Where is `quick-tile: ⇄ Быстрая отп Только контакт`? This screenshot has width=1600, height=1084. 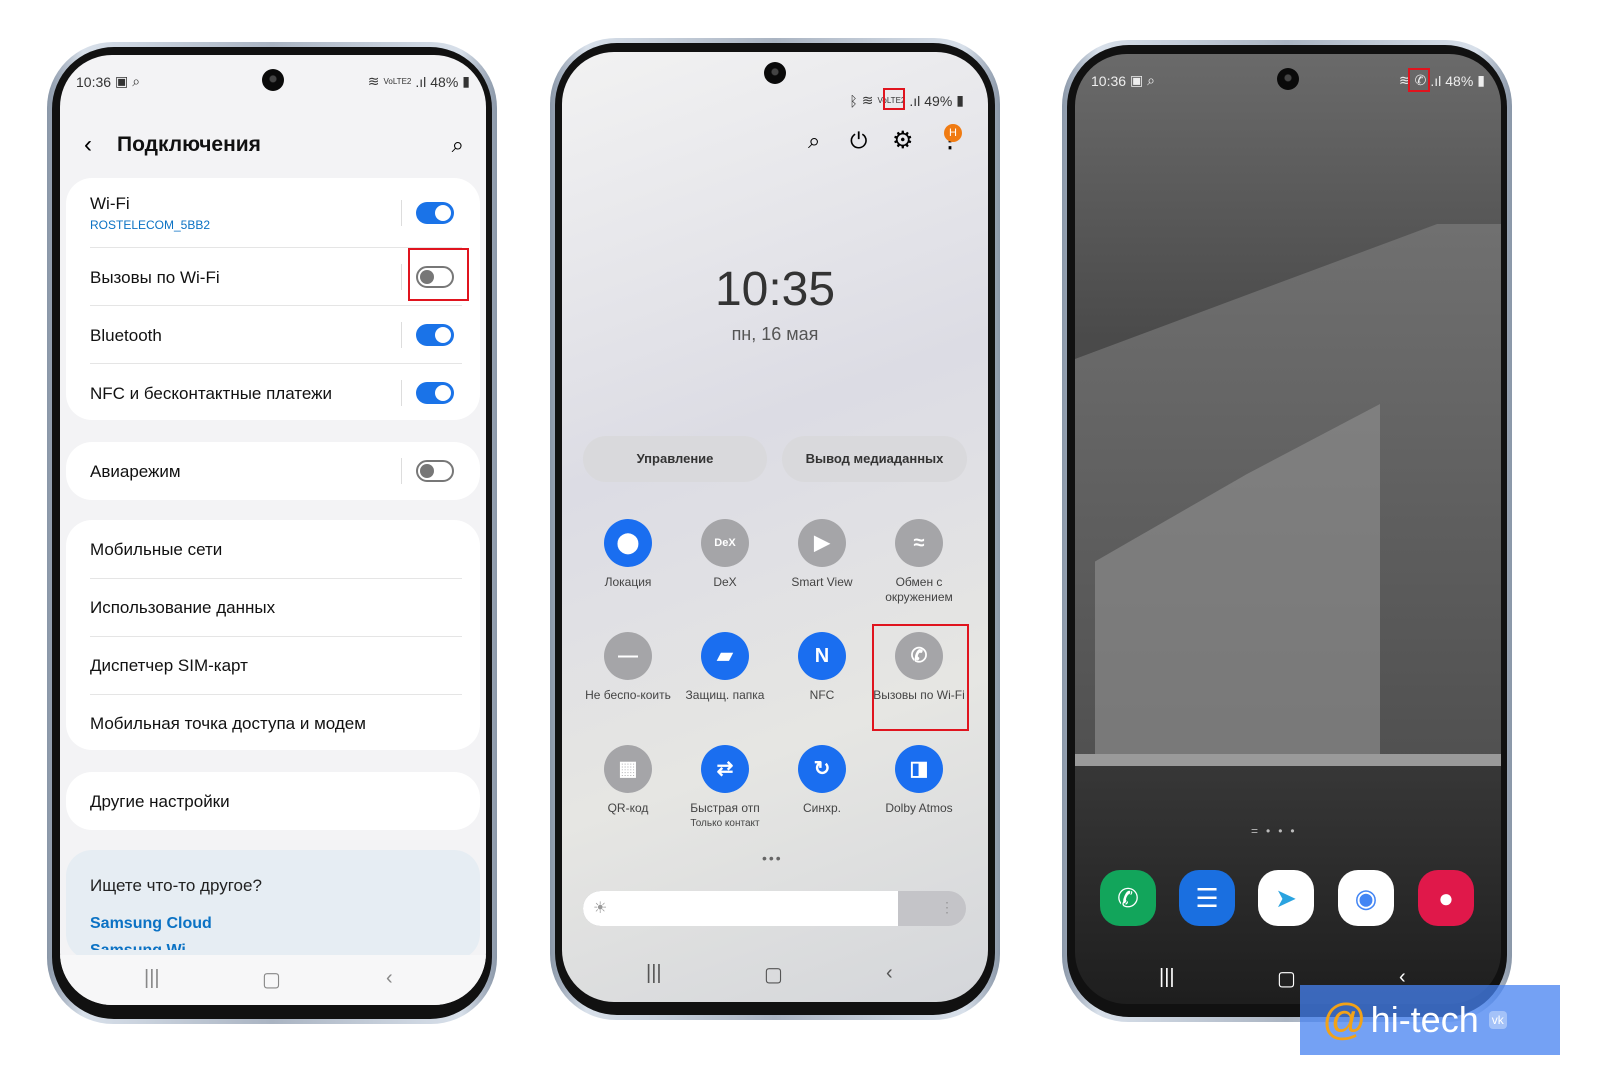
quick-tile: ⇄ Быстрая отп Только контакт is located at coordinates (725, 788).